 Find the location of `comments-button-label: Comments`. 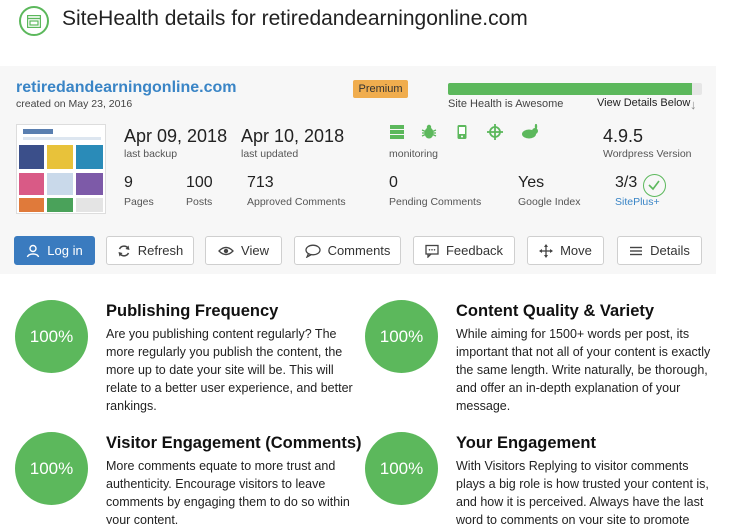

comments-button-label: Comments is located at coordinates (359, 250).